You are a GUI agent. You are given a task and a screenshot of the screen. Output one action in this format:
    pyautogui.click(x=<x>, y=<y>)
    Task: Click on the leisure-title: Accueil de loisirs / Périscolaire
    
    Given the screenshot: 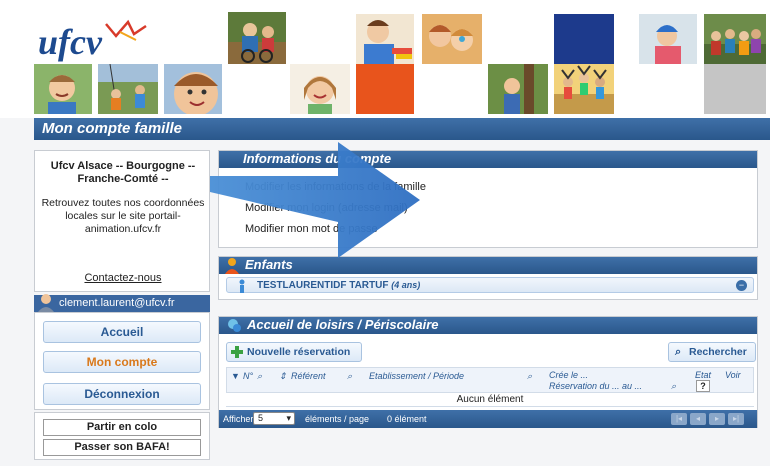 What is the action you would take?
    pyautogui.click(x=343, y=324)
    